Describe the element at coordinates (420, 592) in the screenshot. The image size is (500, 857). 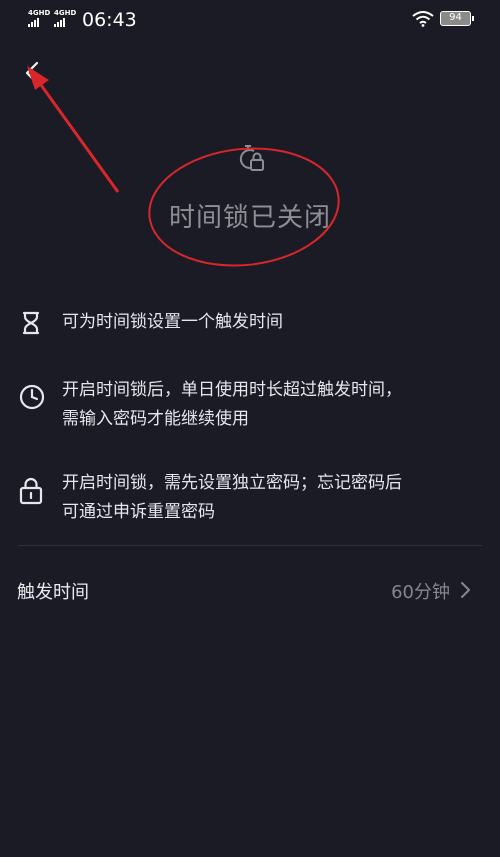
I see `trigger-time-value: 60分钟` at that location.